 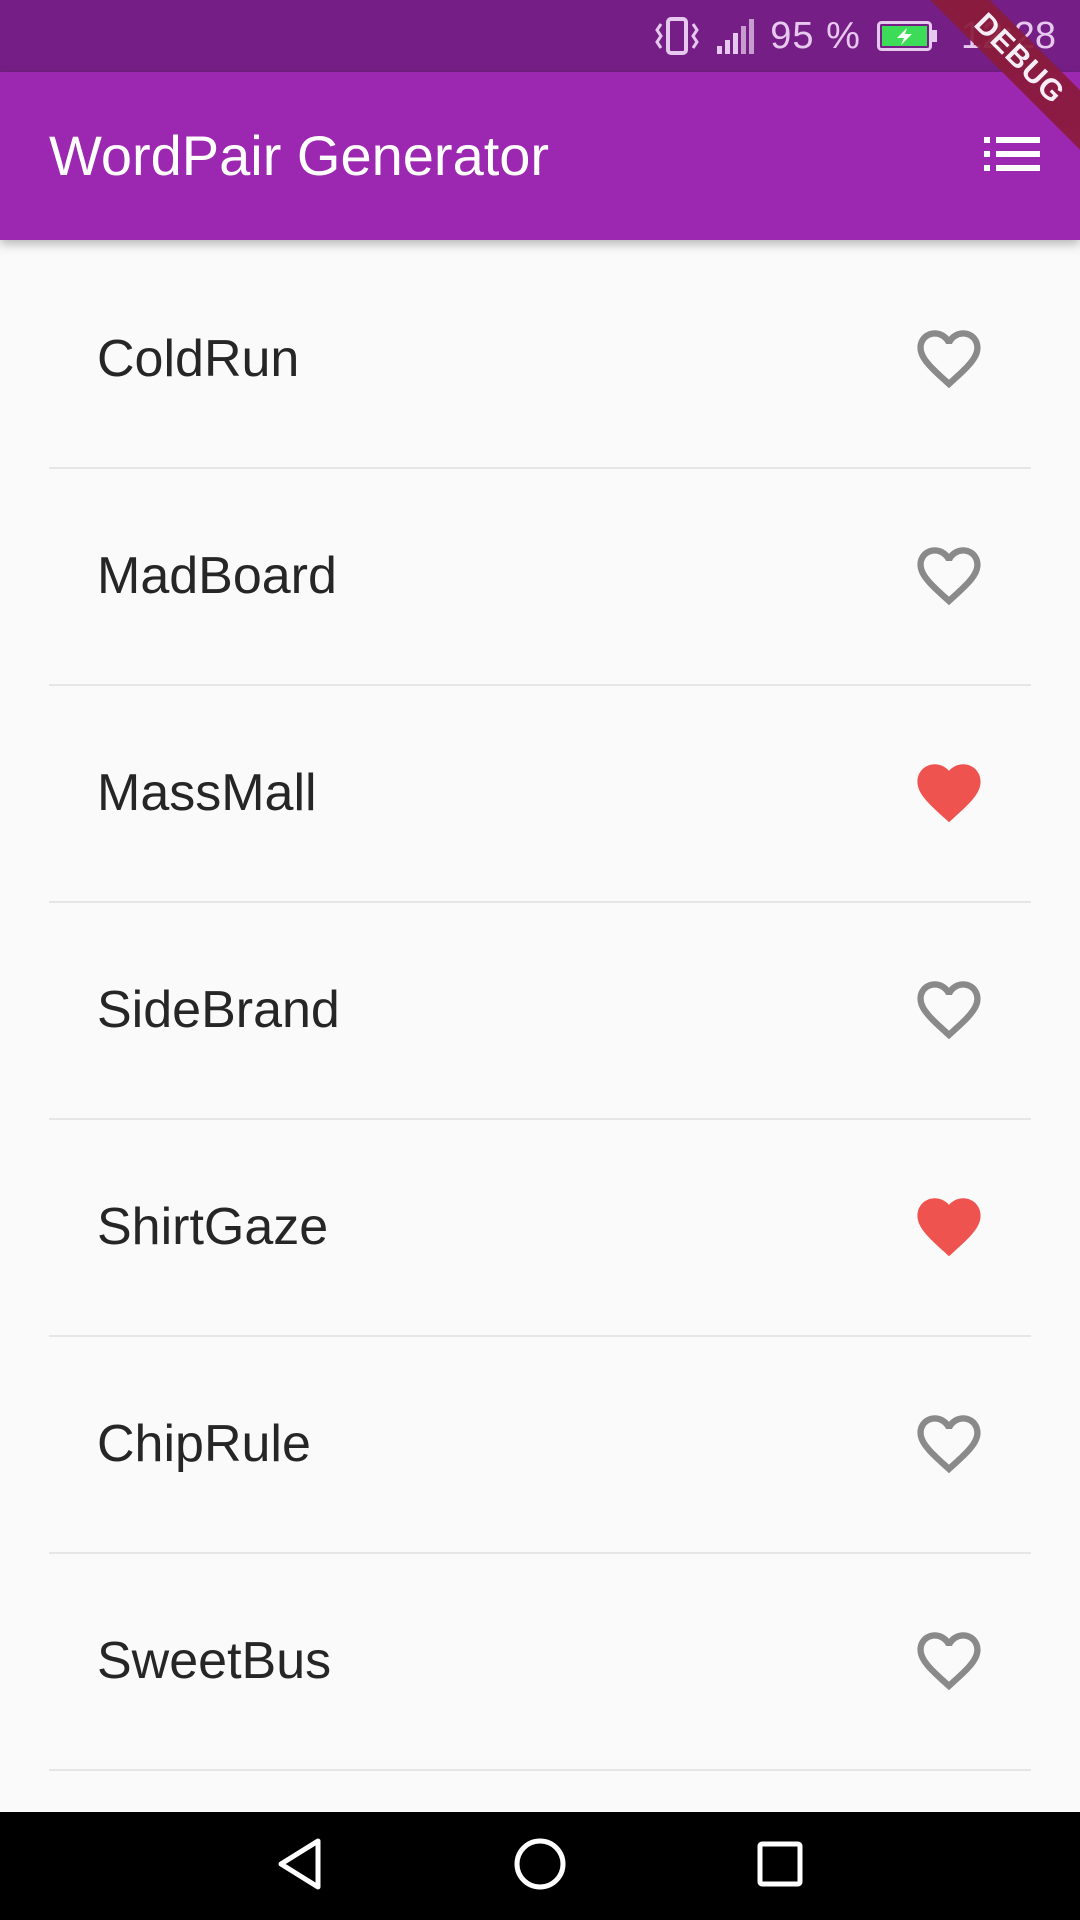 I want to click on recents-button, so click(x=780, y=1866).